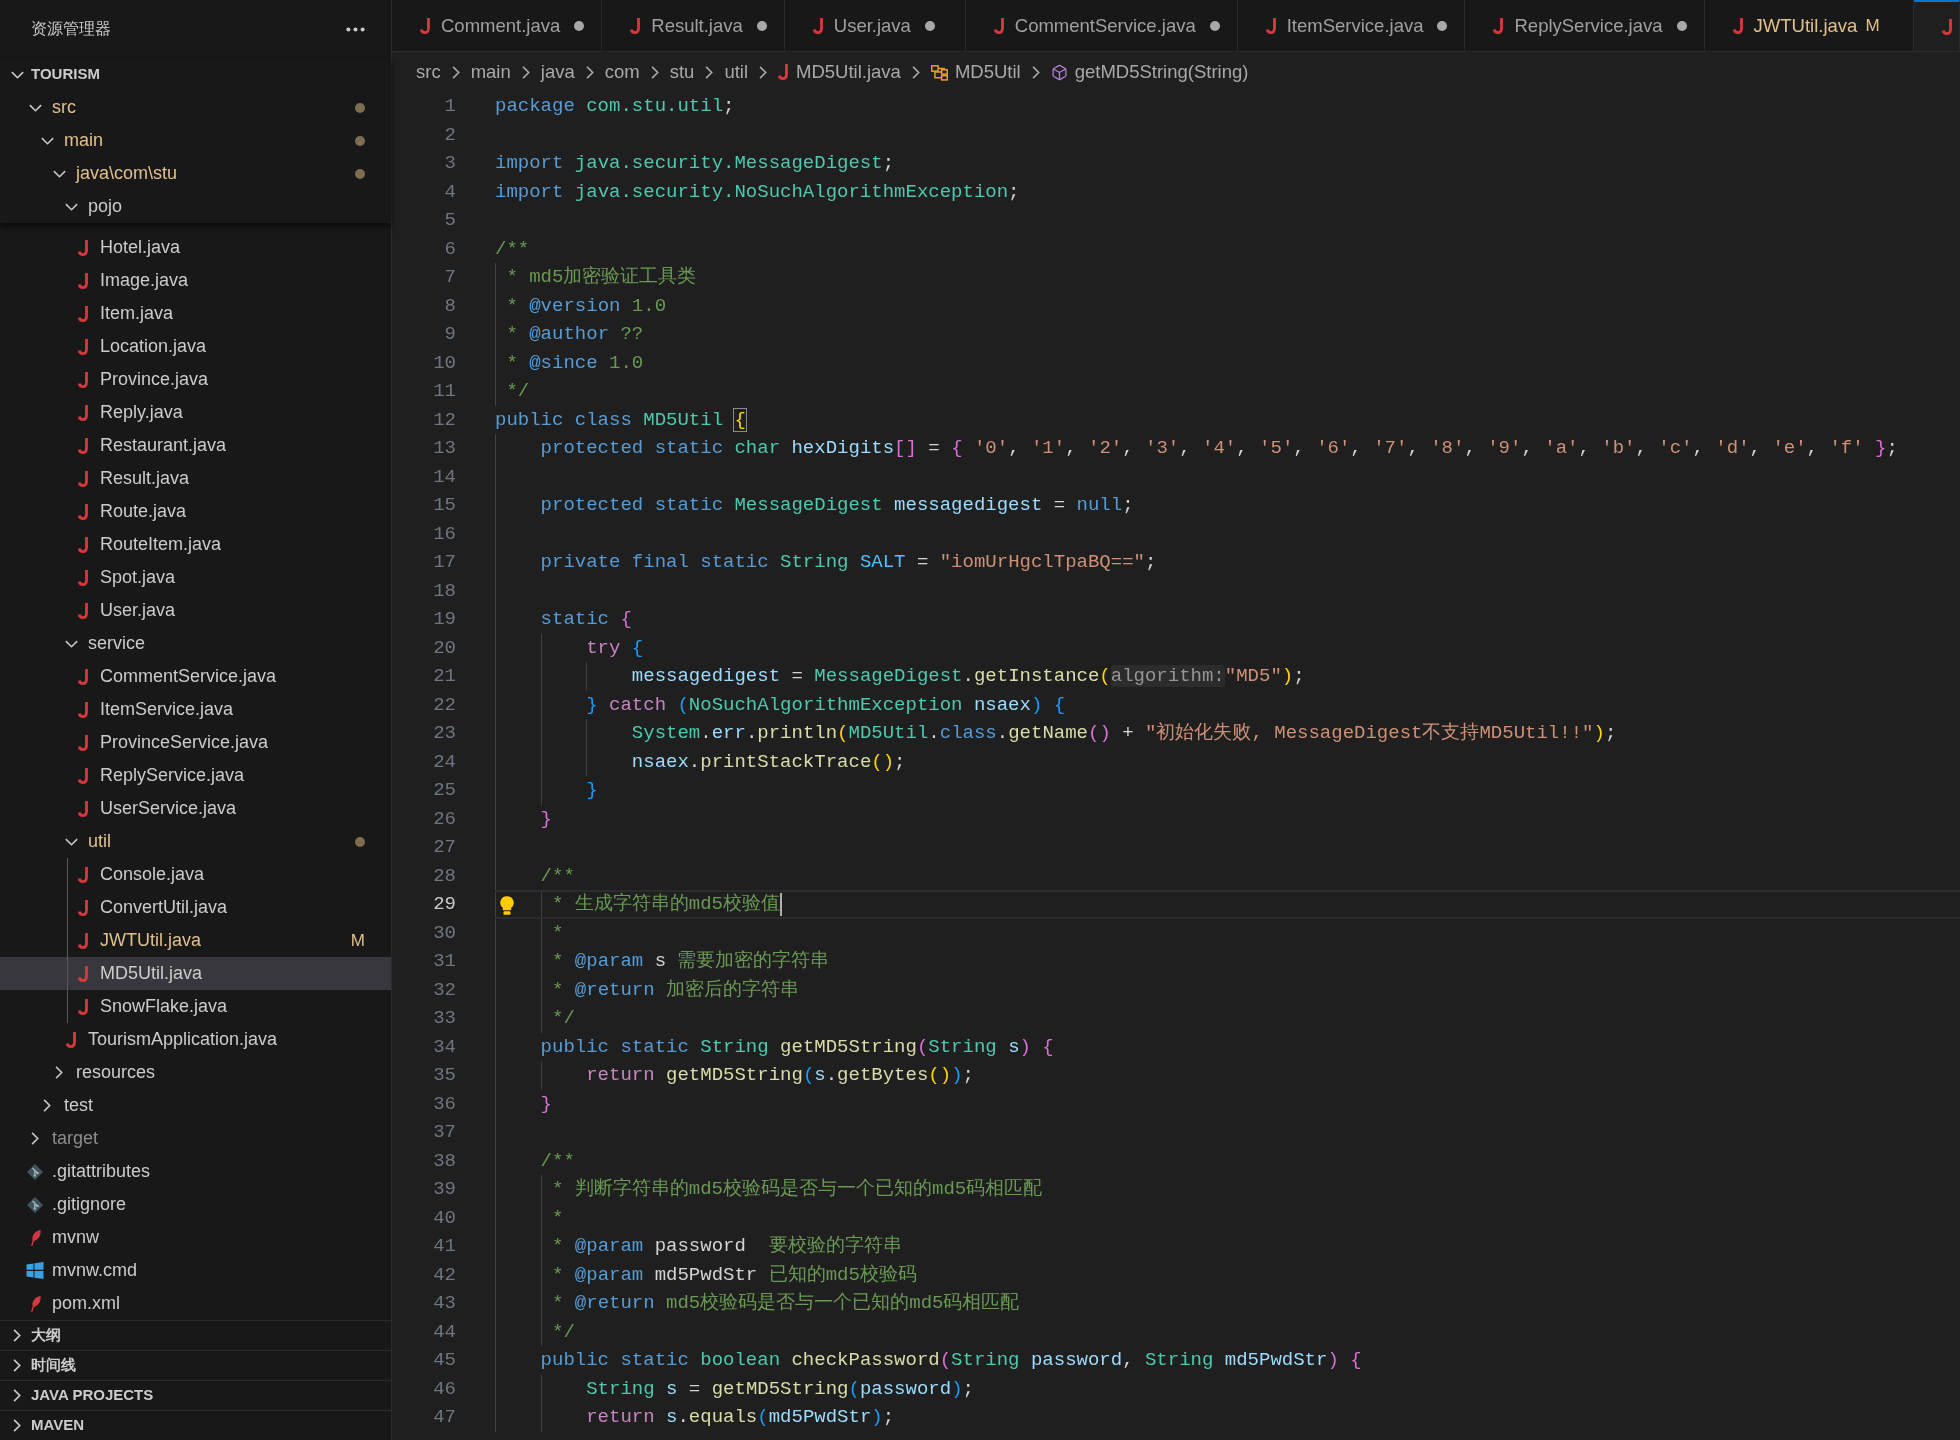 The height and width of the screenshot is (1440, 1960). Describe the element at coordinates (444, 1389) in the screenshot. I see `line-number: 46` at that location.